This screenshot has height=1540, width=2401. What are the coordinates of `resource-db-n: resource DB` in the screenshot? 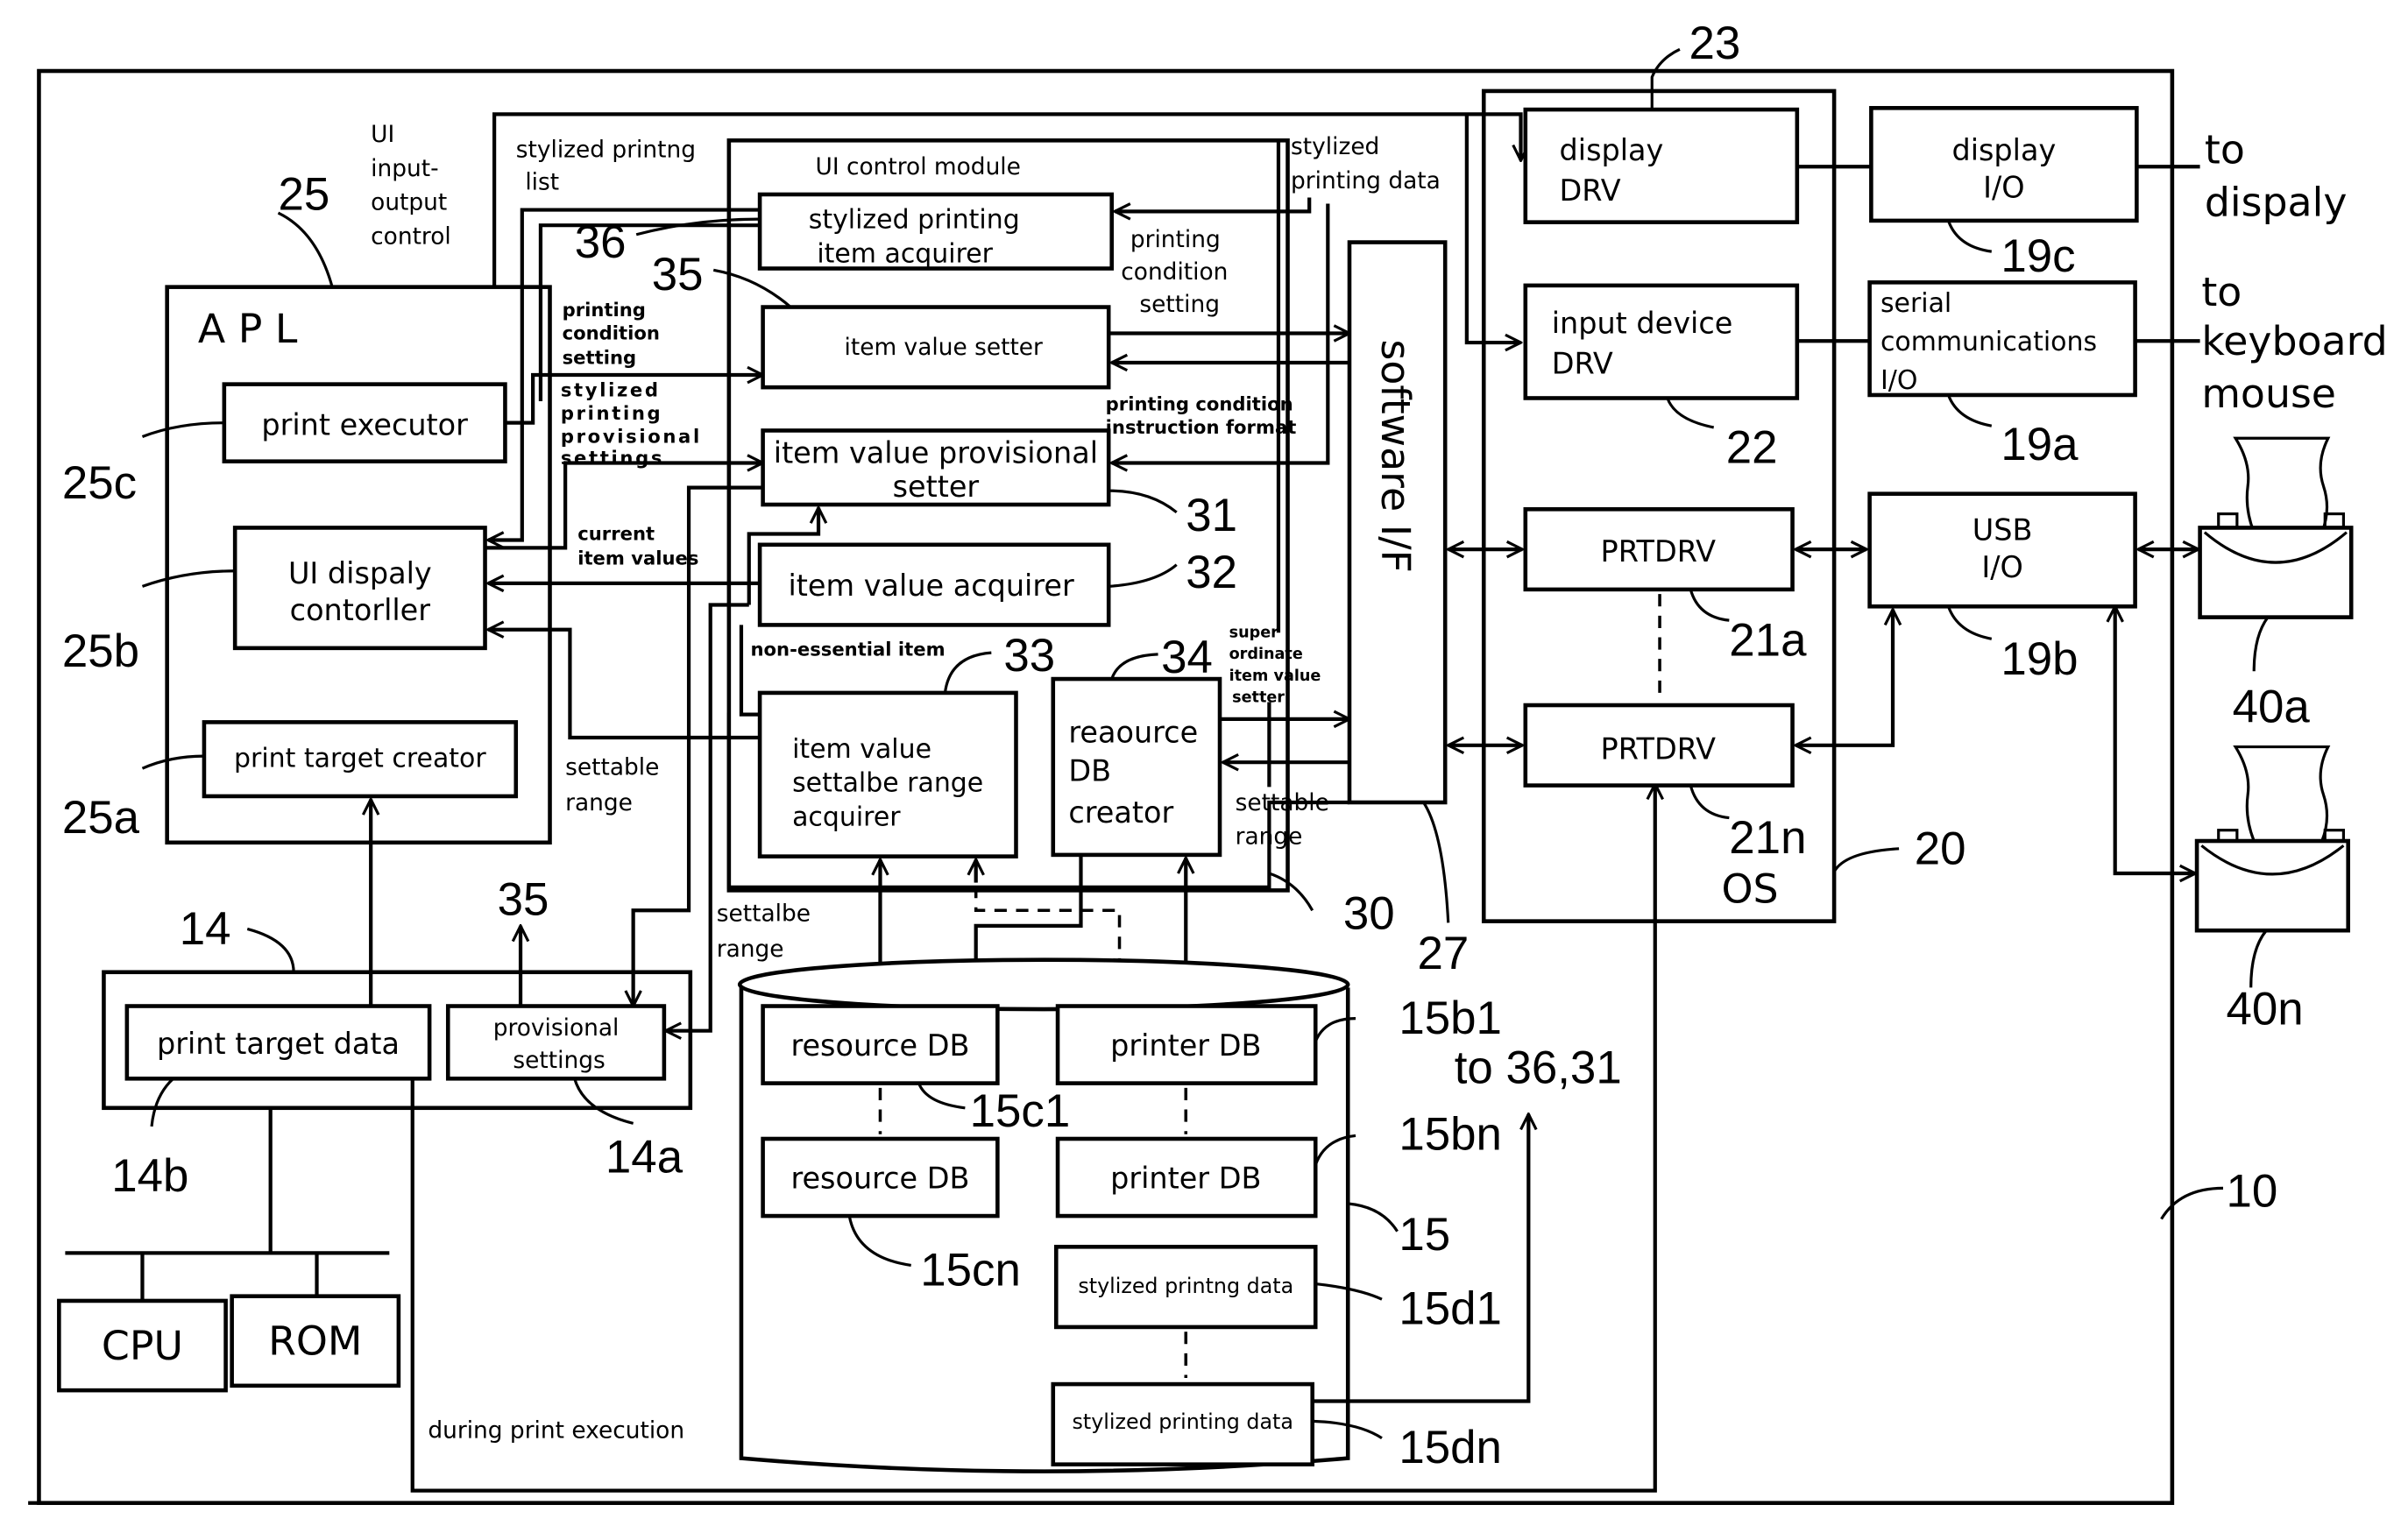 It's located at (880, 1178).